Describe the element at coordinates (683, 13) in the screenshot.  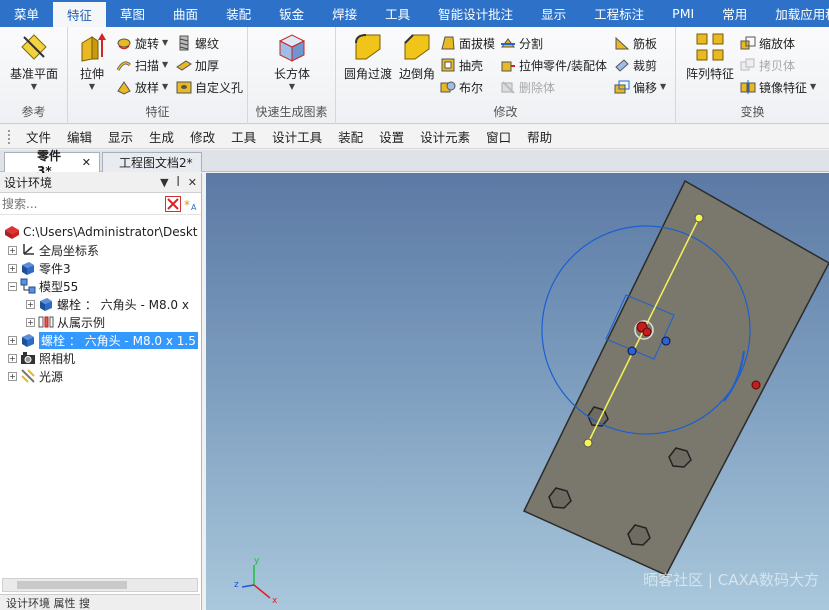
I see `tab-pmi: PMI` at that location.